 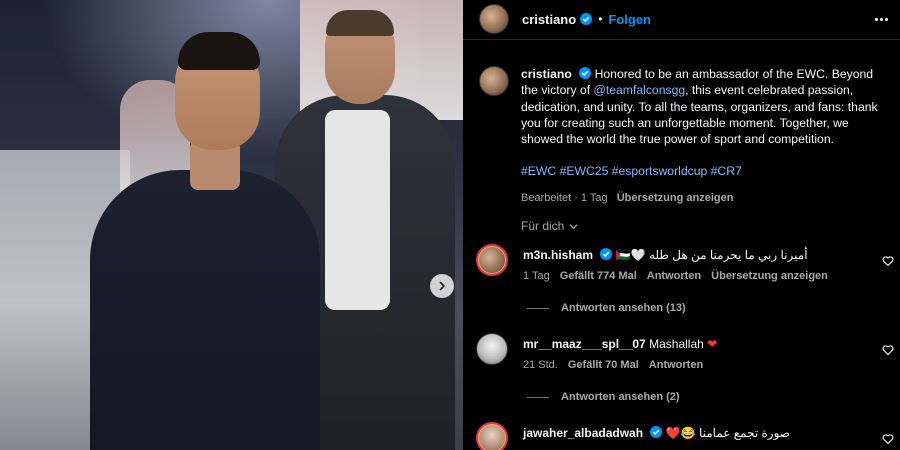 What do you see at coordinates (564, 197) in the screenshot?
I see `edited-label: Bearbeitet · 1 Tag` at bounding box center [564, 197].